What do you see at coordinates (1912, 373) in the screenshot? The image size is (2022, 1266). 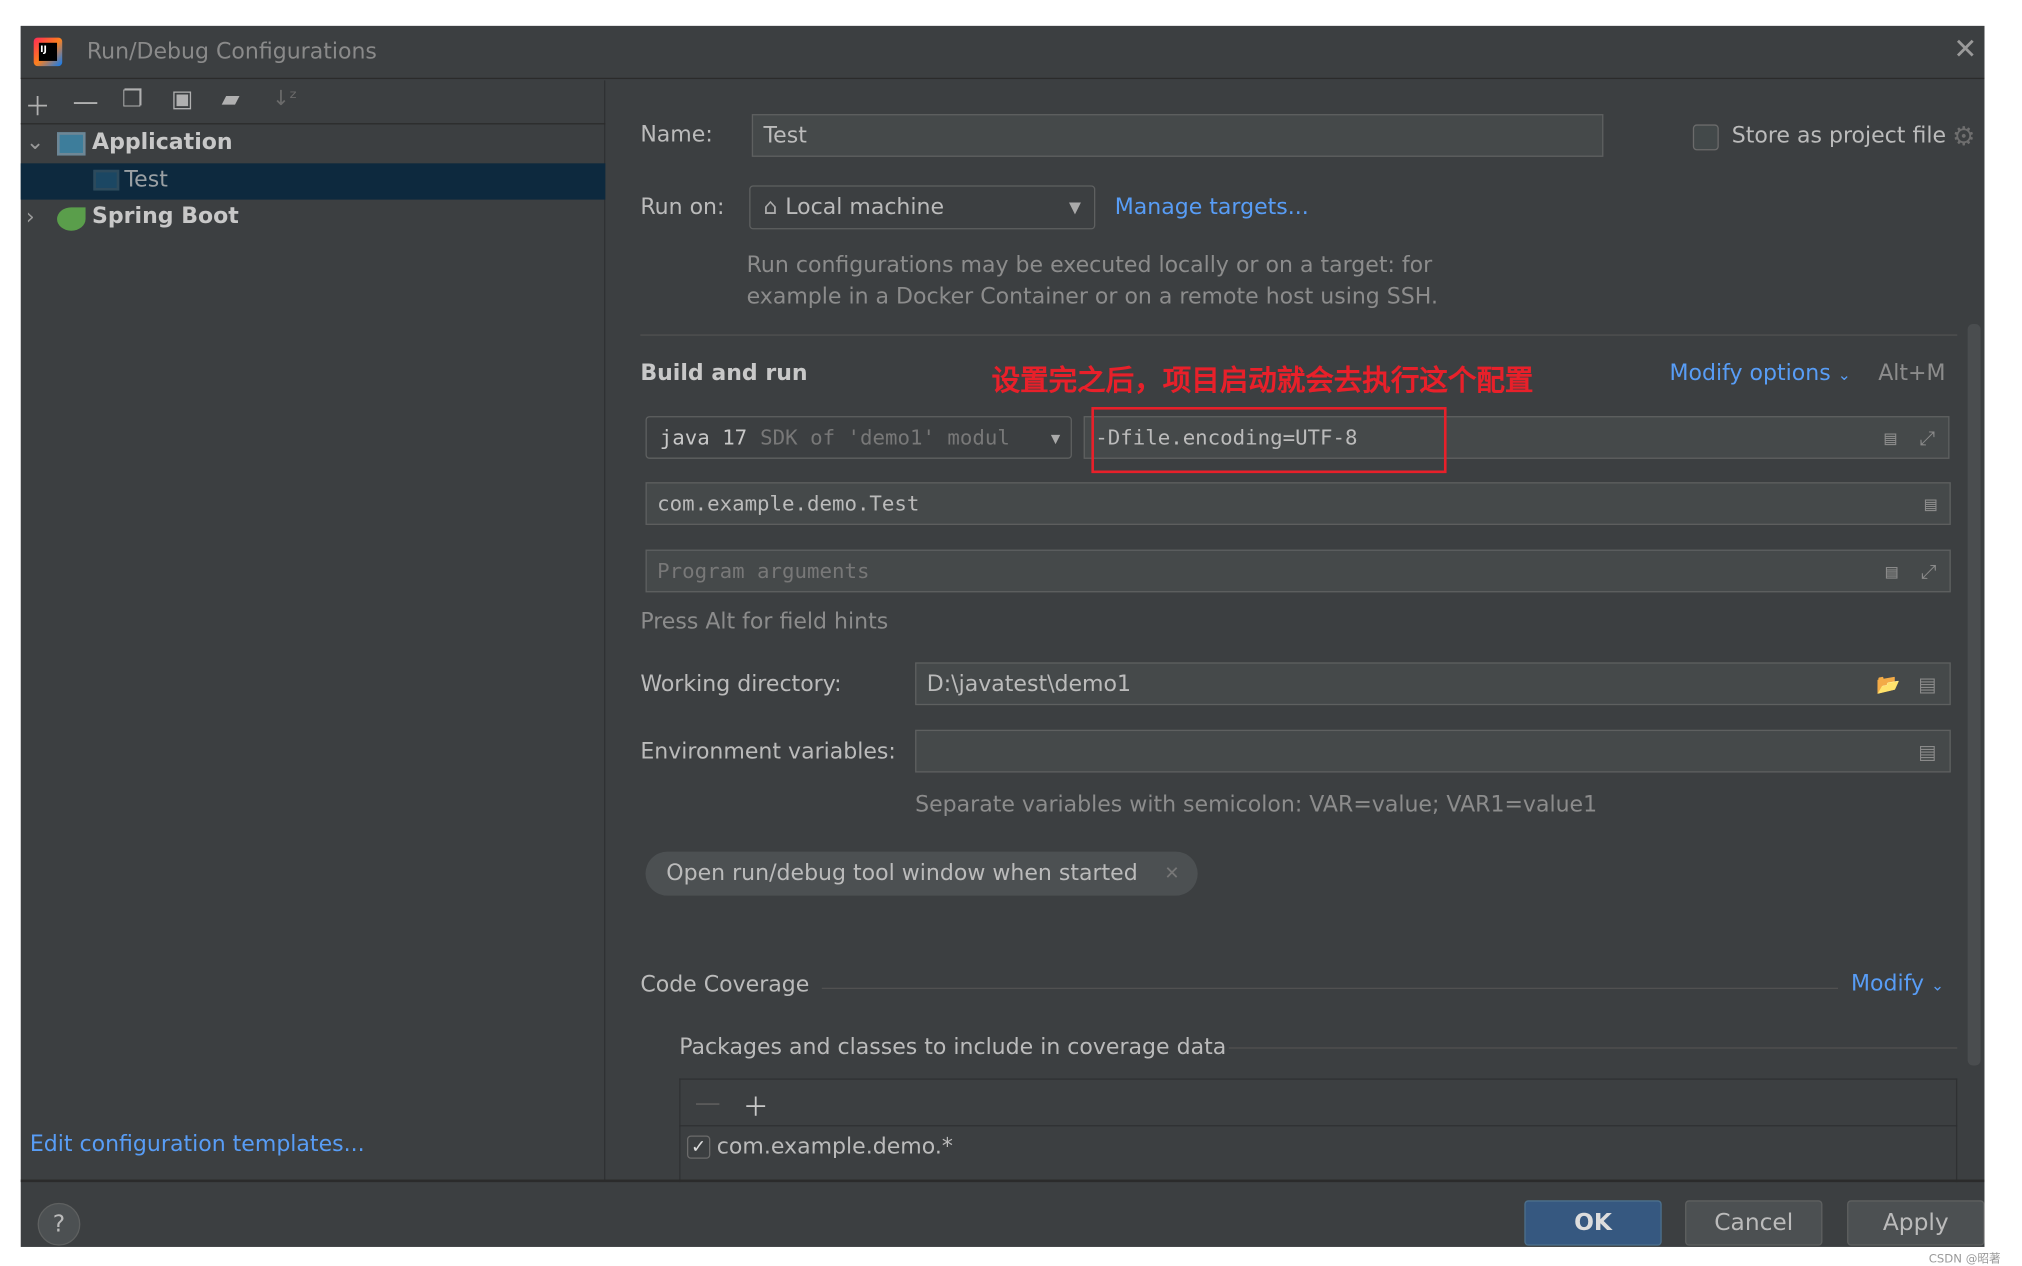 I see `modify-shortcut: Alt+M` at bounding box center [1912, 373].